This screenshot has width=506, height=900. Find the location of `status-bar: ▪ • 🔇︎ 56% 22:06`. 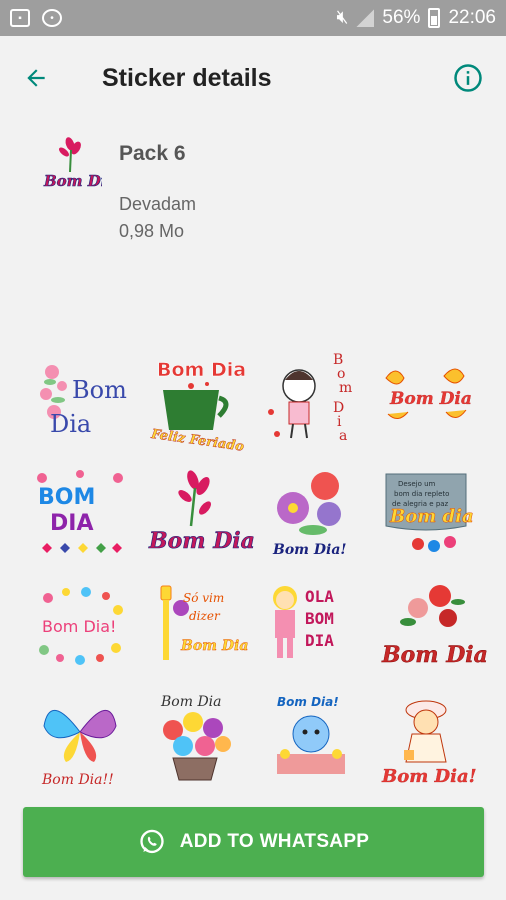

status-bar: ▪ • 🔇︎ 56% 22:06 is located at coordinates (253, 18).